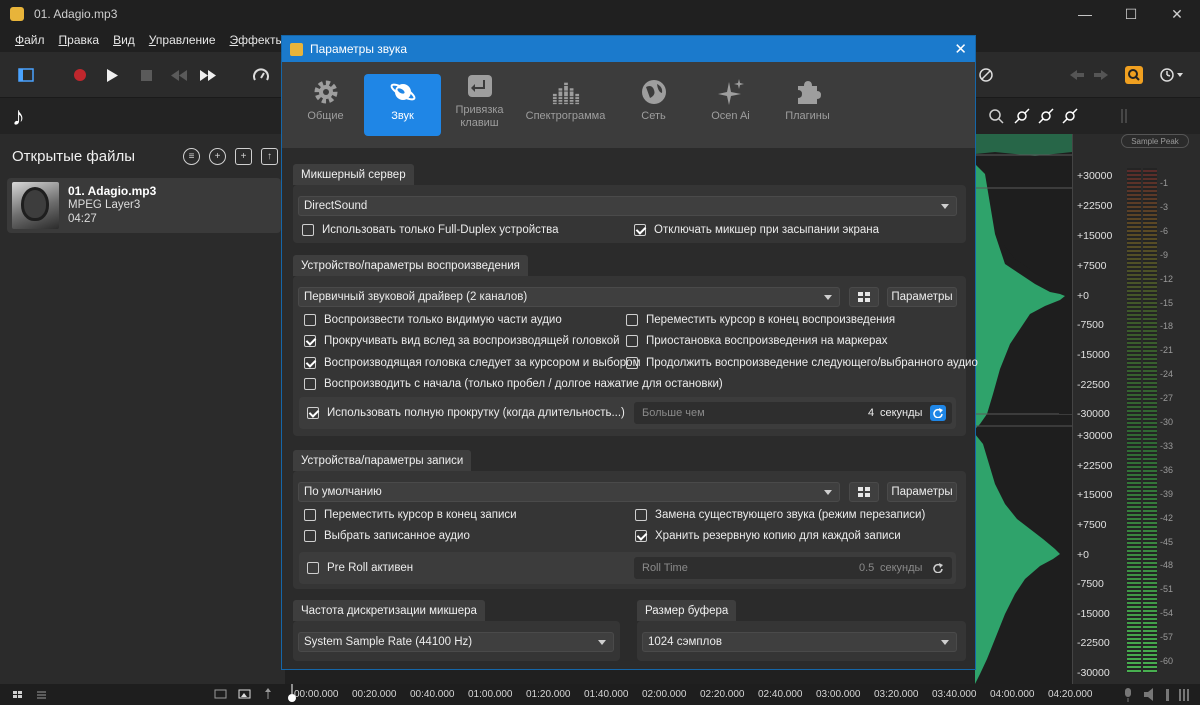 Image resolution: width=1200 pixels, height=705 pixels. What do you see at coordinates (1077, 75) in the screenshot?
I see `undo-arrow-icon` at bounding box center [1077, 75].